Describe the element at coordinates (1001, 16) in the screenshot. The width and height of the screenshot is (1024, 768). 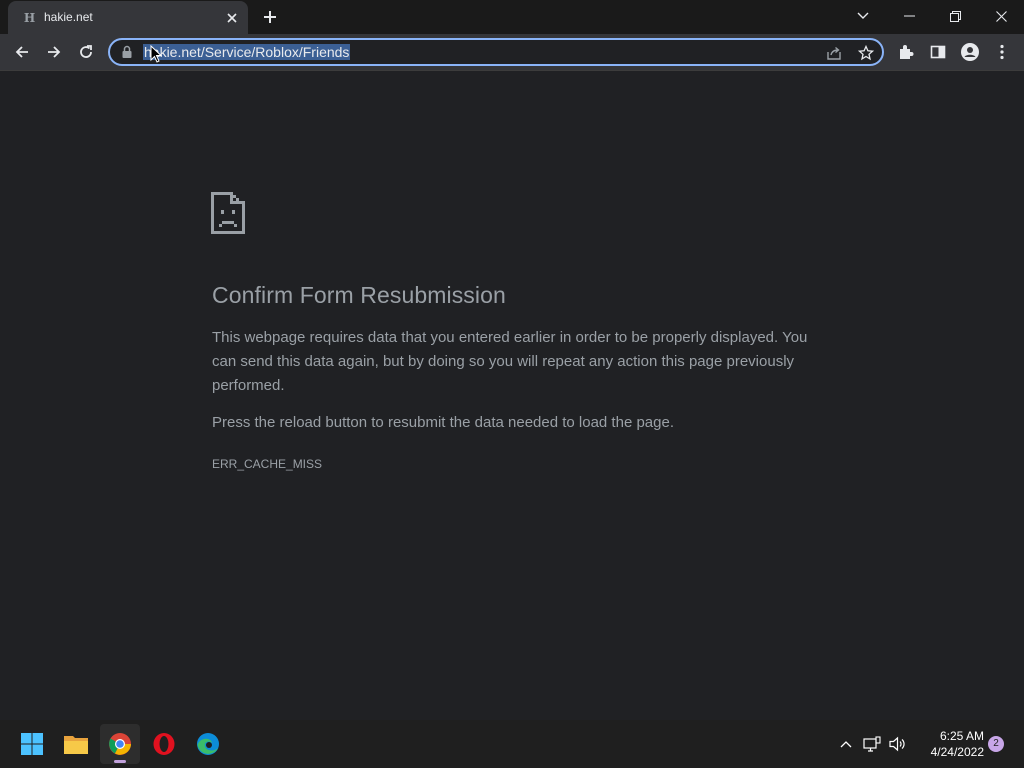
I see `close-window-button` at that location.